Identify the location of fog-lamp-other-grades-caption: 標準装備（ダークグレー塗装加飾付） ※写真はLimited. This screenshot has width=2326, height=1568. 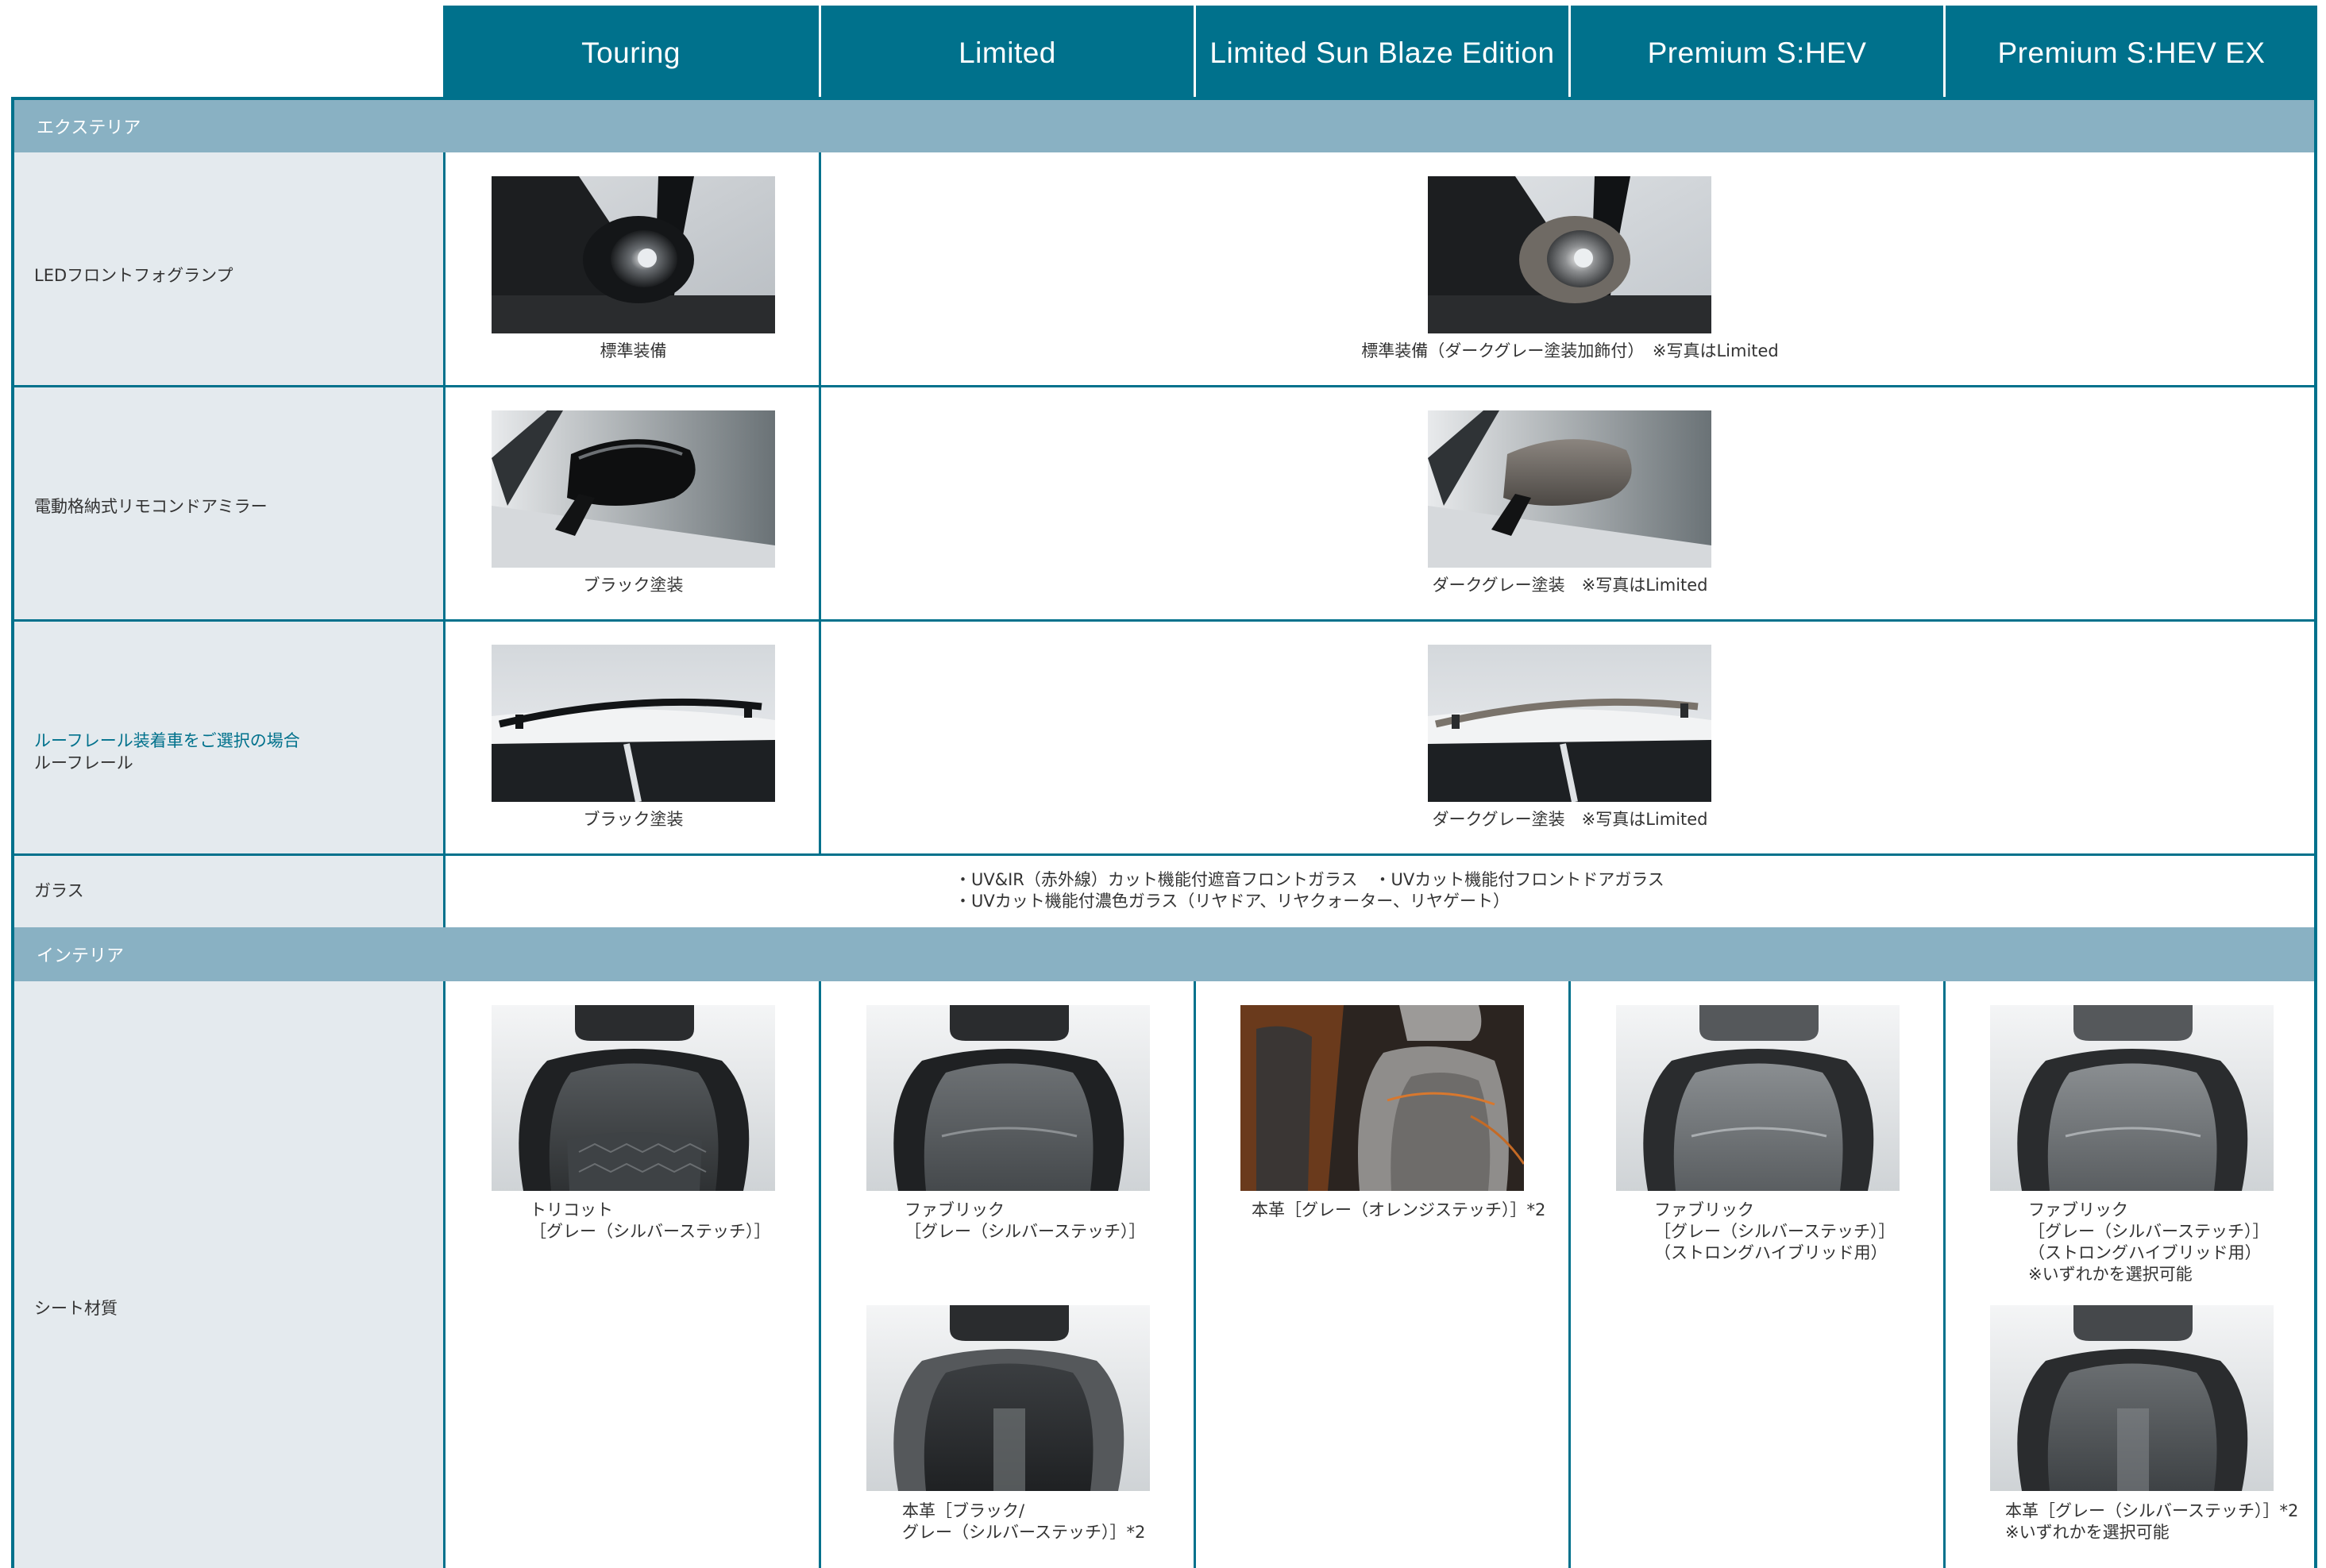
(1570, 351).